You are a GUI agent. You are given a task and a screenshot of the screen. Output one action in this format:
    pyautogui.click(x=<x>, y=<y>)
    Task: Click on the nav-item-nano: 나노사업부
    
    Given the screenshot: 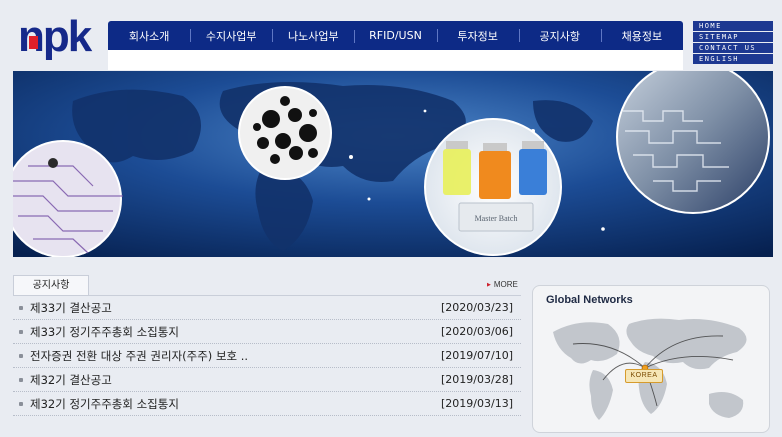 What is the action you would take?
    pyautogui.click(x=313, y=36)
    